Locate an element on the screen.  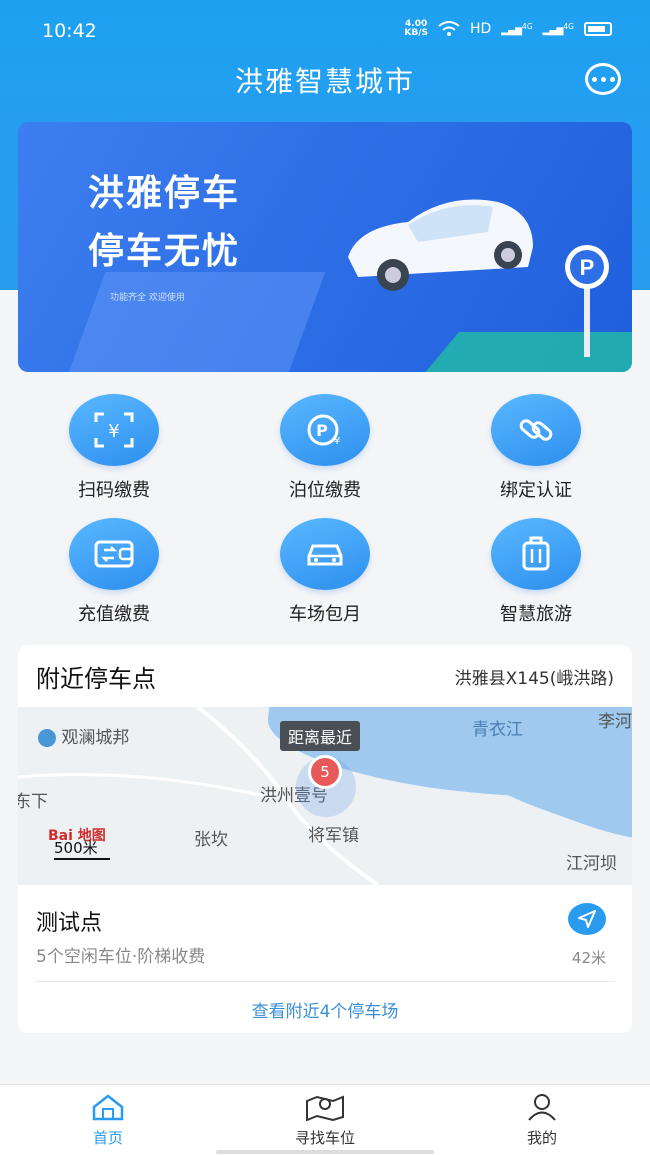
banner-slogan: 停车无忧 is located at coordinates (164, 251).